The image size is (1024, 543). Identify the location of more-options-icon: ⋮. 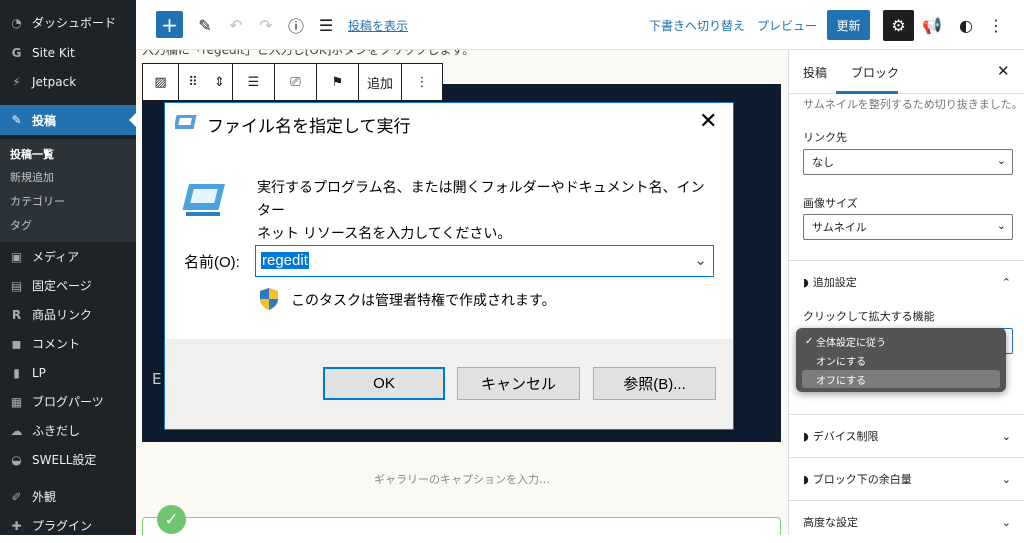
(996, 25).